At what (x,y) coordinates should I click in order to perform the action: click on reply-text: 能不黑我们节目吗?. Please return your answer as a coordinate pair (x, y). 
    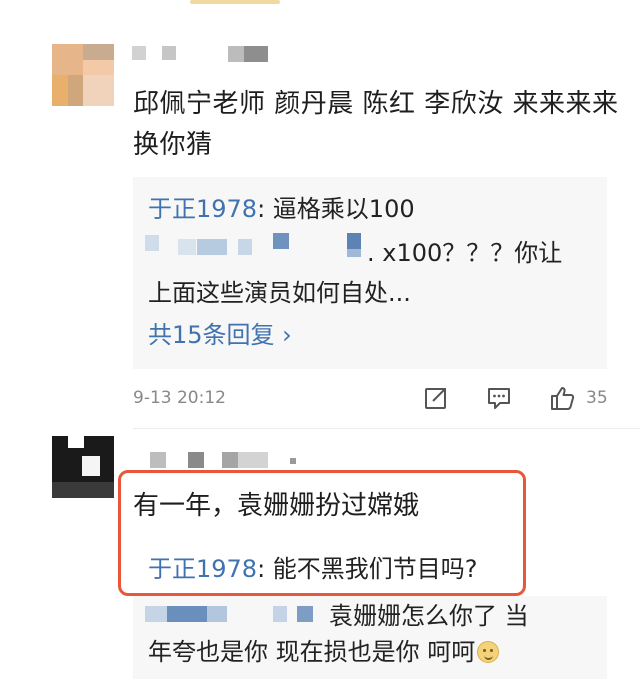
    Looking at the image, I should click on (371, 569).